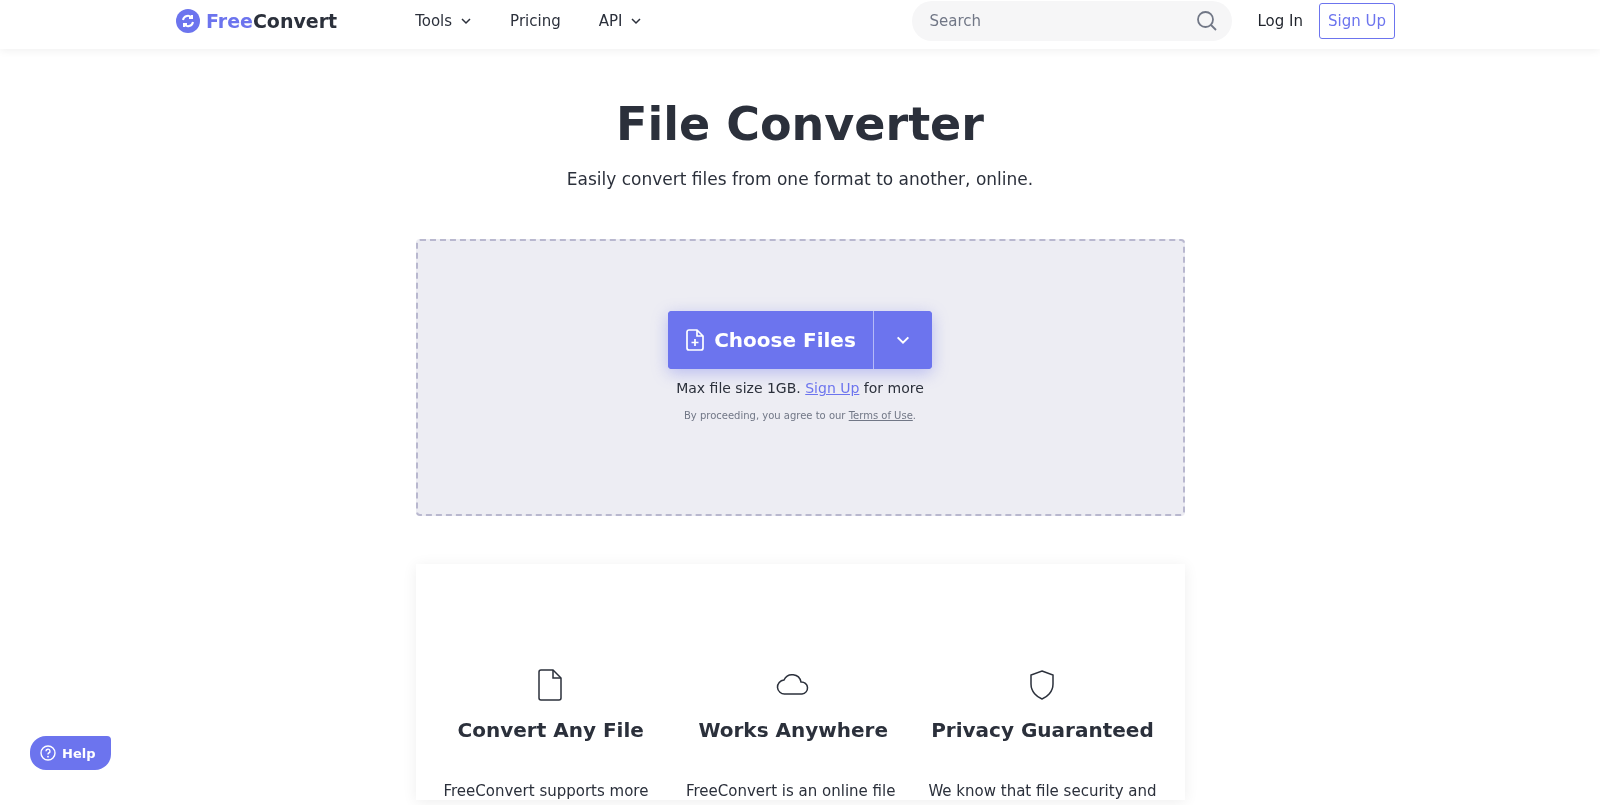  I want to click on login-link: Log In, so click(1280, 20).